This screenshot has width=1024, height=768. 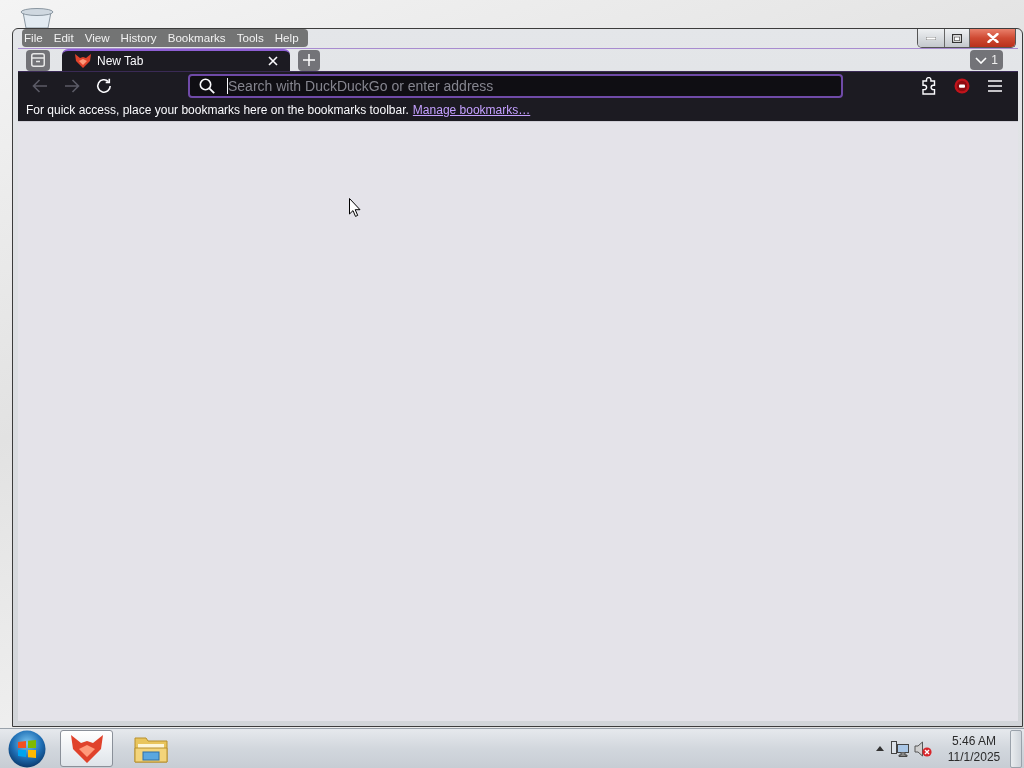 I want to click on address-bar: Search with DuckDuckGo or enter address, so click(x=515, y=85).